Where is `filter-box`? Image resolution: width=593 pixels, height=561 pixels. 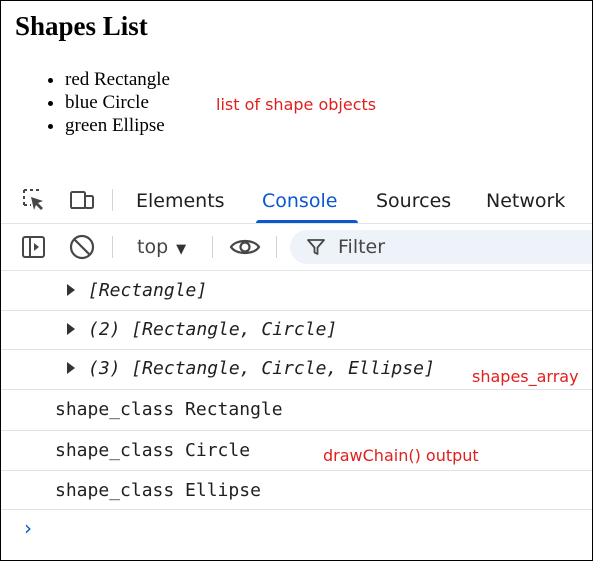 filter-box is located at coordinates (441, 247).